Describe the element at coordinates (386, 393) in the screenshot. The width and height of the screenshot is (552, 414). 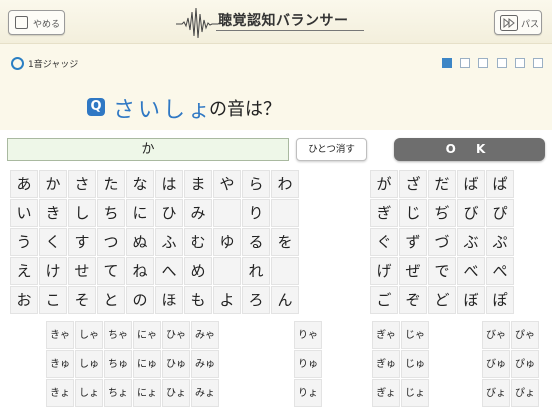
I see `kana-key: ぎょ` at that location.